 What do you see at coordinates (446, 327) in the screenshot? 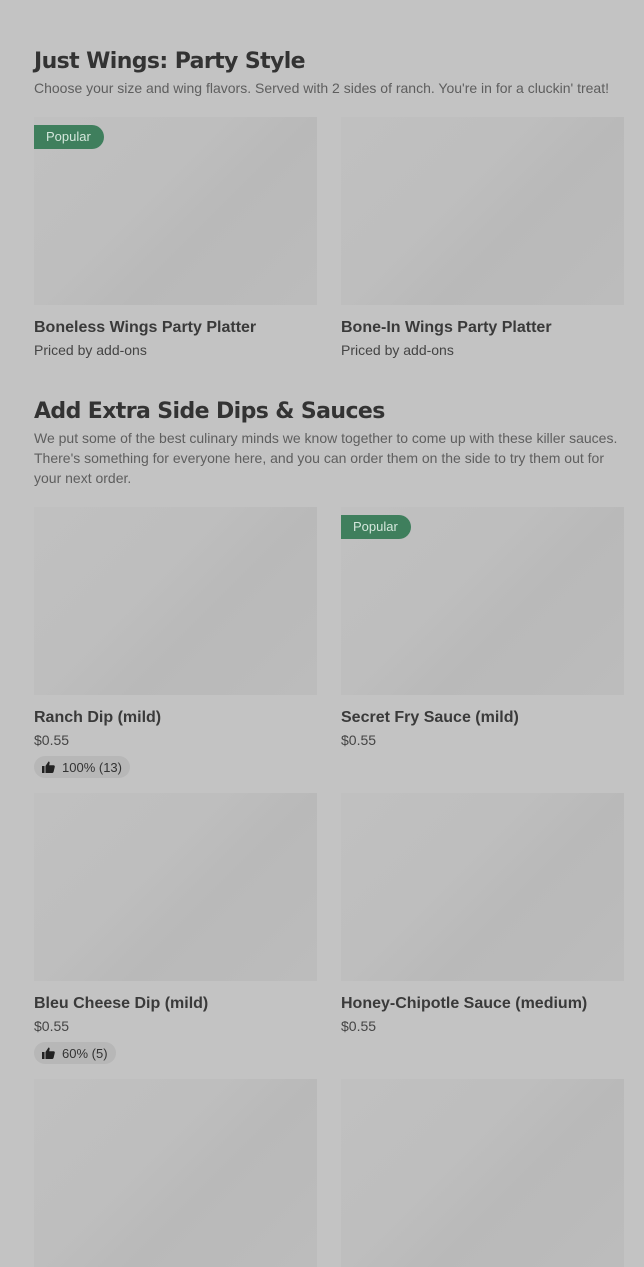
I see `item-name: Bone-In Wings Party Platter` at bounding box center [446, 327].